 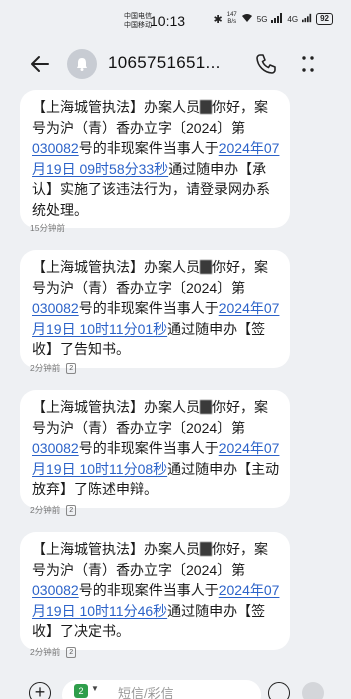 I want to click on carrier-2: 中国移动, so click(x=138, y=25).